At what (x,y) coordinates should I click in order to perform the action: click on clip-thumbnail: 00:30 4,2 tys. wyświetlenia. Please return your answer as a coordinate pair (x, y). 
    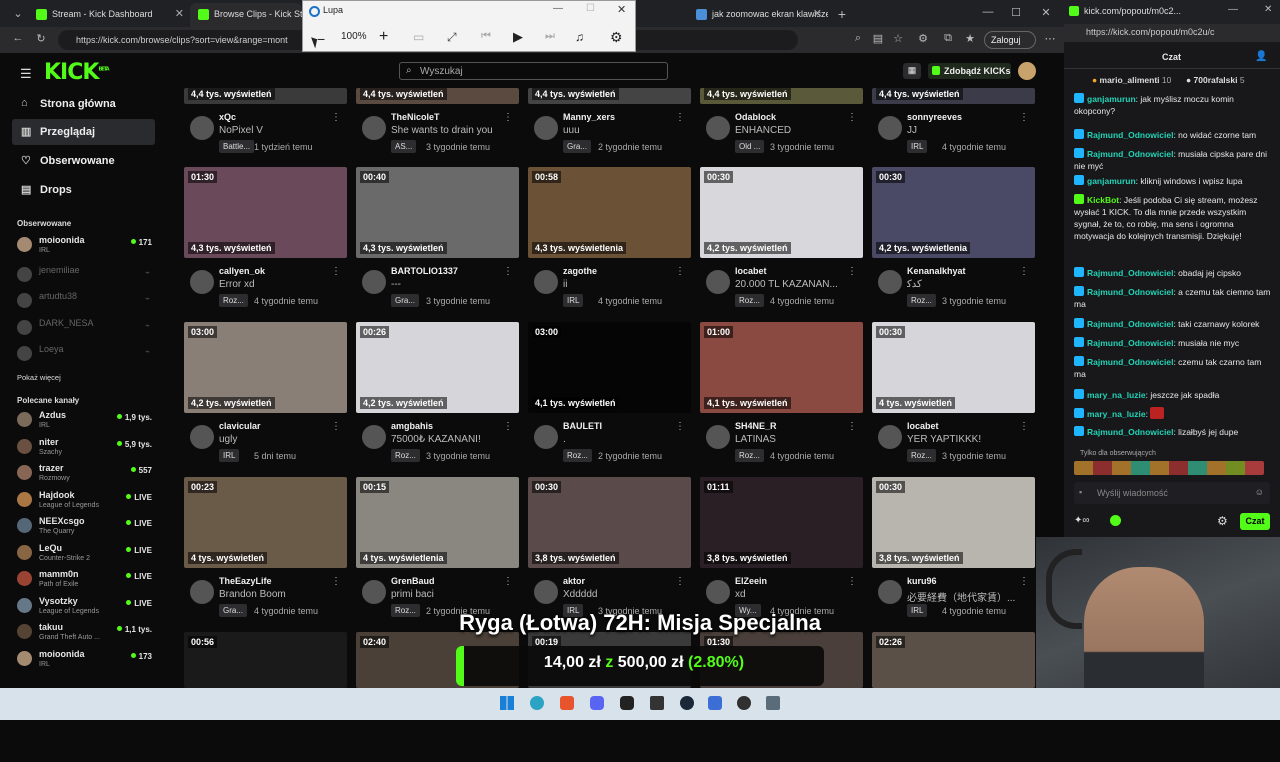
    Looking at the image, I should click on (953, 212).